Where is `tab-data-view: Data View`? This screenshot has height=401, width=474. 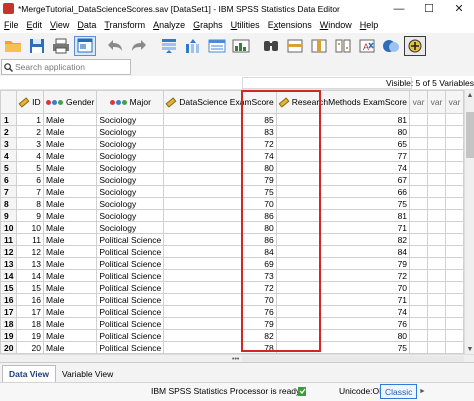
tab-data-view: Data View is located at coordinates (29, 373).